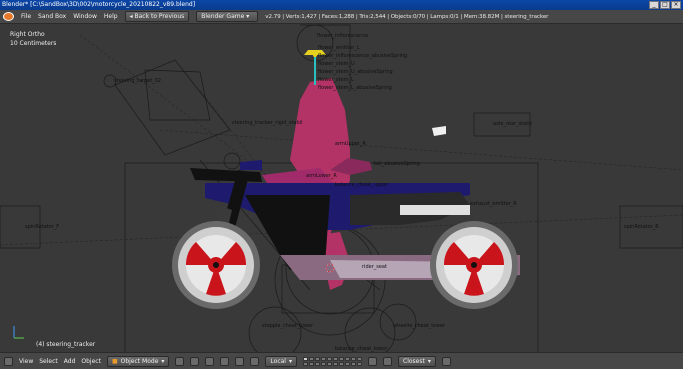  Describe the element at coordinates (387, 361) in the screenshot. I see `snap-icon` at that location.